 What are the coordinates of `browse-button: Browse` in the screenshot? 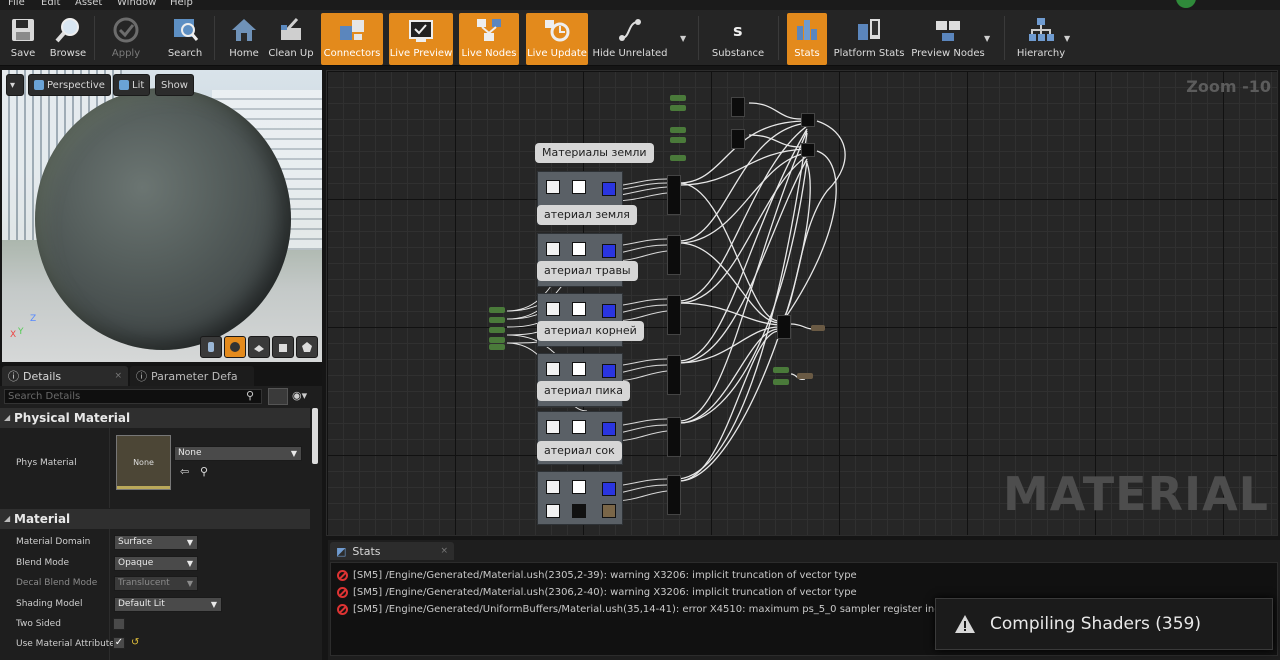 It's located at (68, 39).